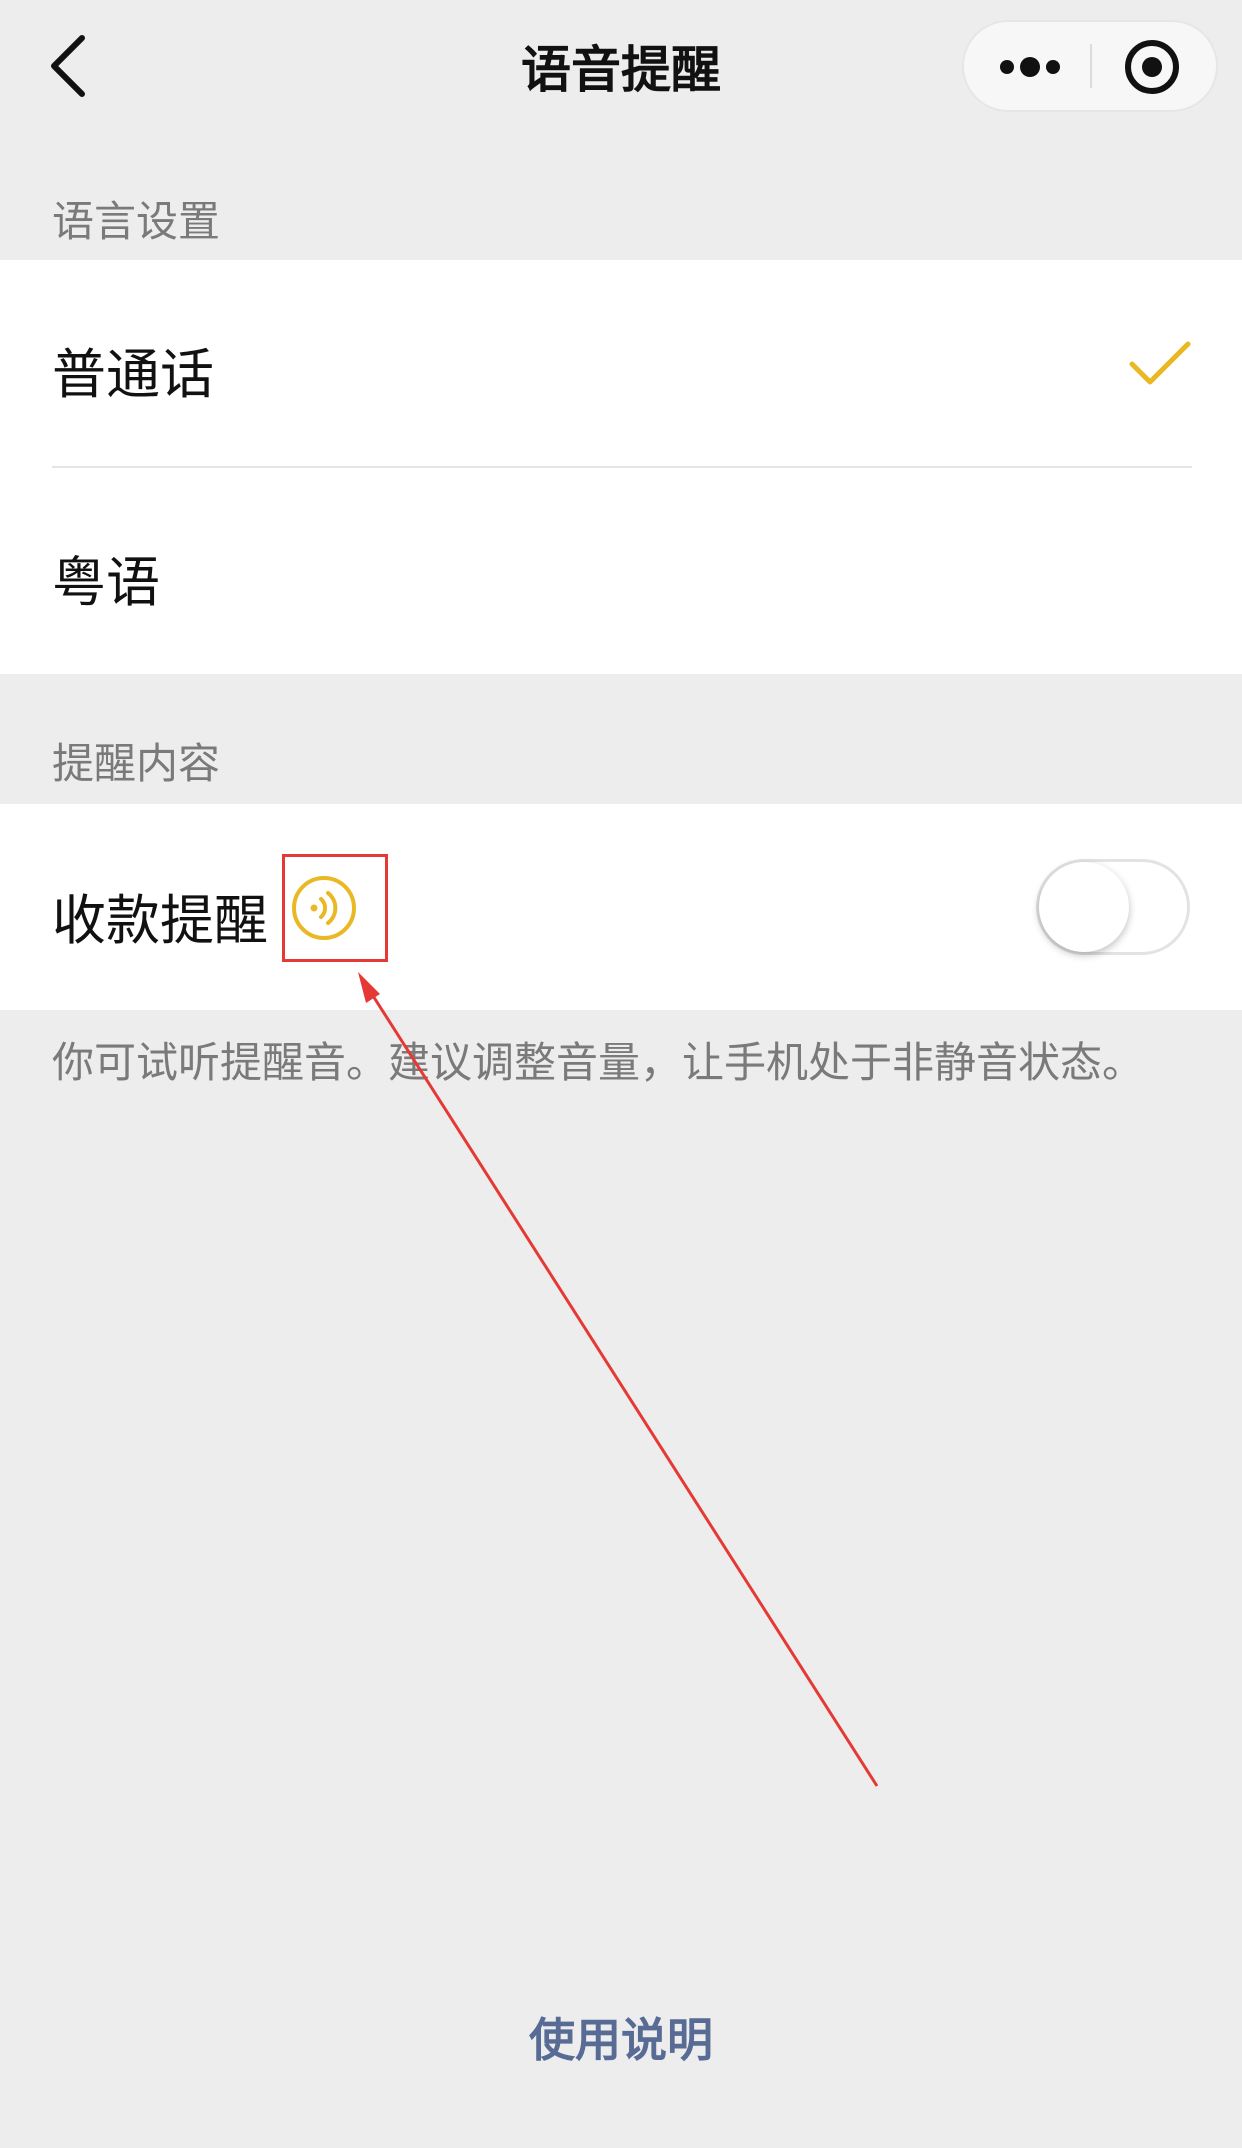 This screenshot has width=1242, height=2148. What do you see at coordinates (160, 920) in the screenshot?
I see `payment-reminder-label: 收款提醒` at bounding box center [160, 920].